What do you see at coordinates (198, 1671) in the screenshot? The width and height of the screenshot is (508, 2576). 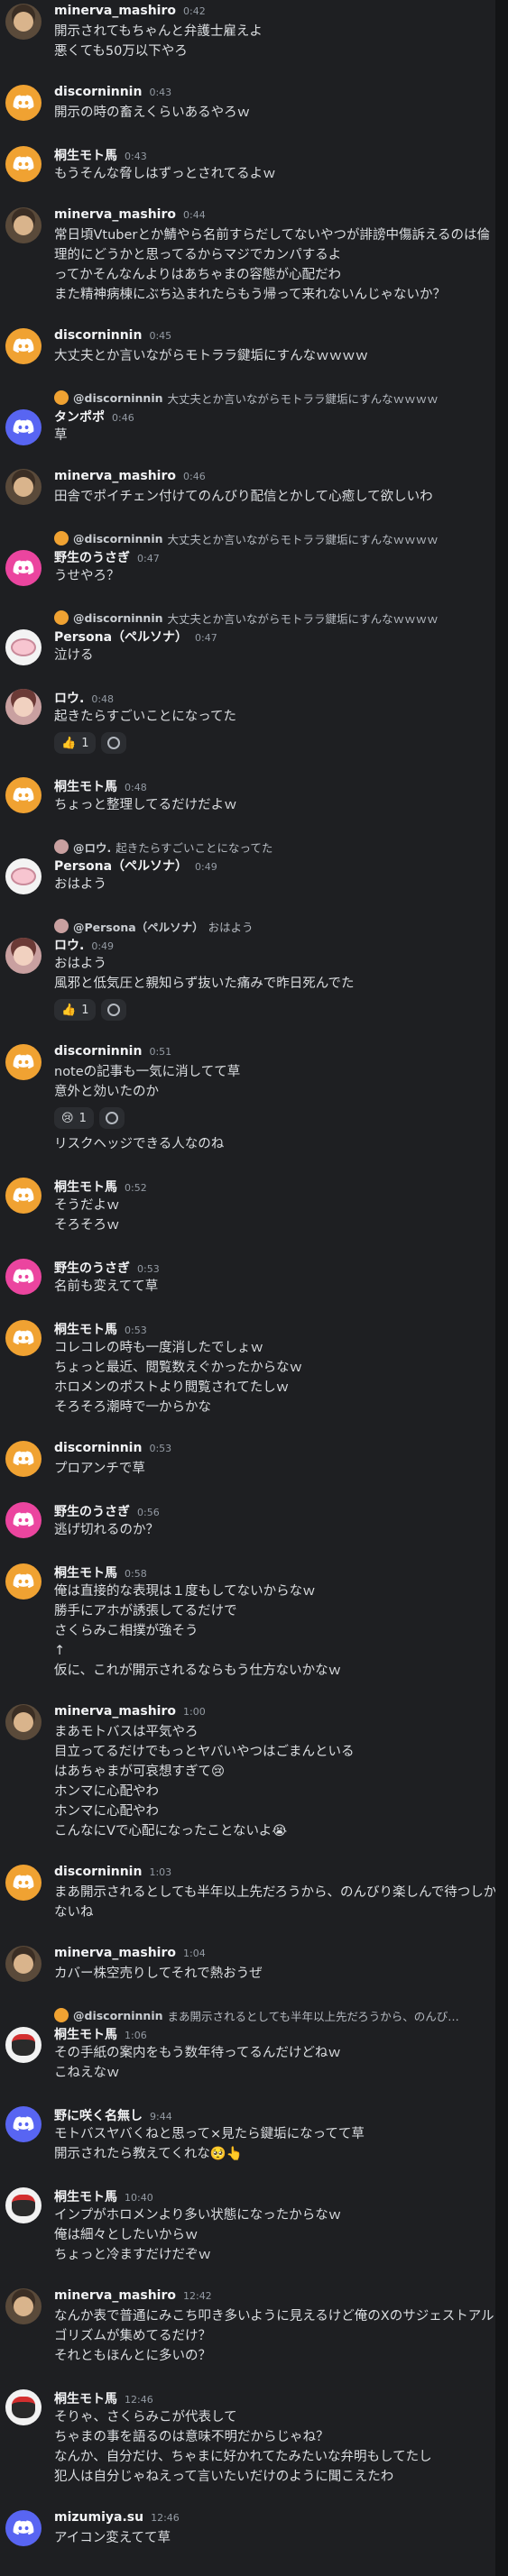 I see `message-text: 仮に、これが開示されるならもう仕方ないかなｗ` at bounding box center [198, 1671].